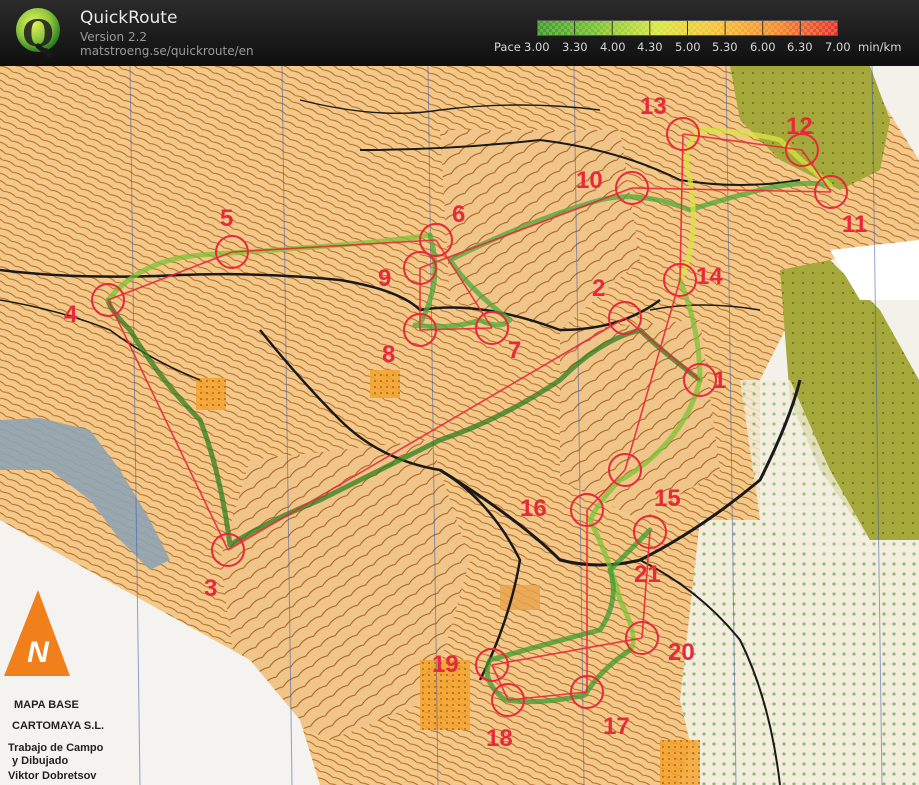 The width and height of the screenshot is (919, 785). I want to click on control-number: 20, so click(681, 652).